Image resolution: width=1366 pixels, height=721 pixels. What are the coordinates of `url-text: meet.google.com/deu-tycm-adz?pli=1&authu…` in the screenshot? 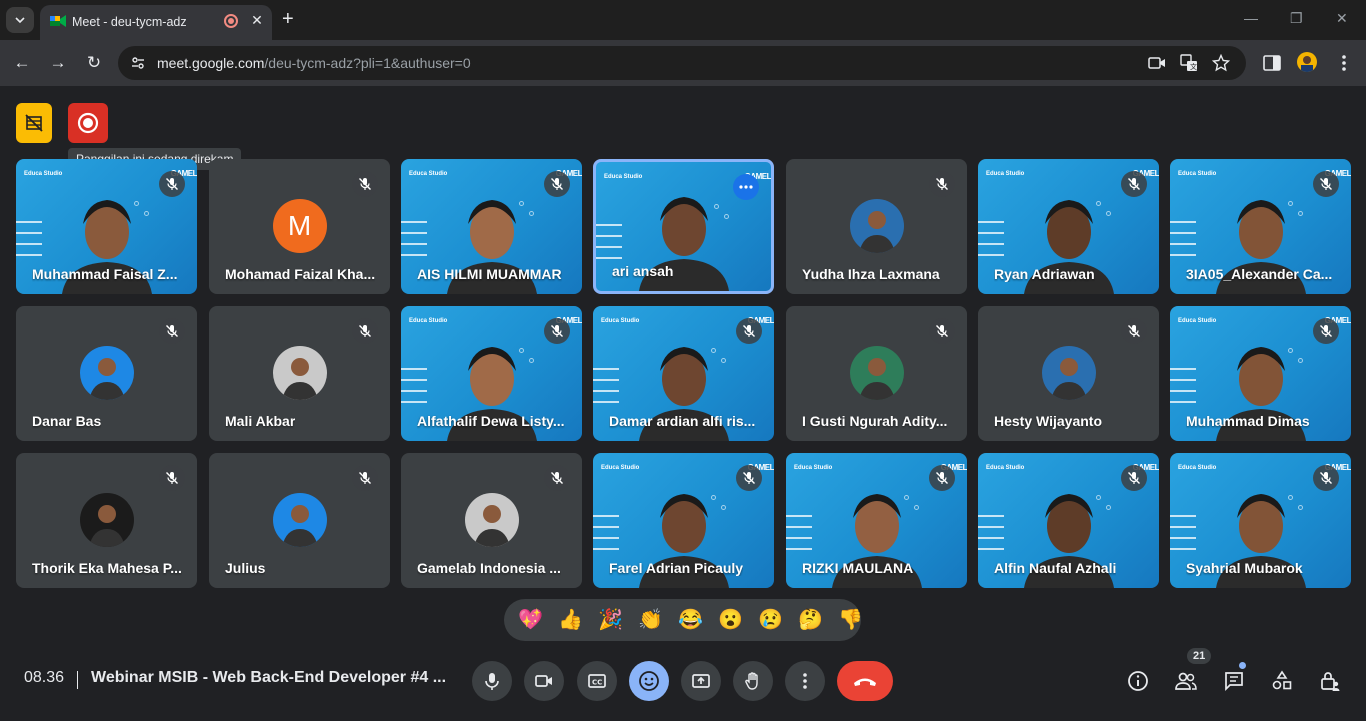 It's located at (314, 63).